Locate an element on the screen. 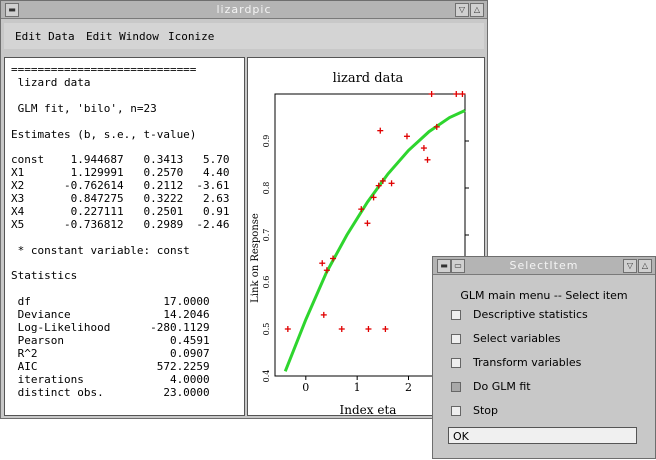  dialog-heading: GLM main menu -- Select item is located at coordinates (544, 295).